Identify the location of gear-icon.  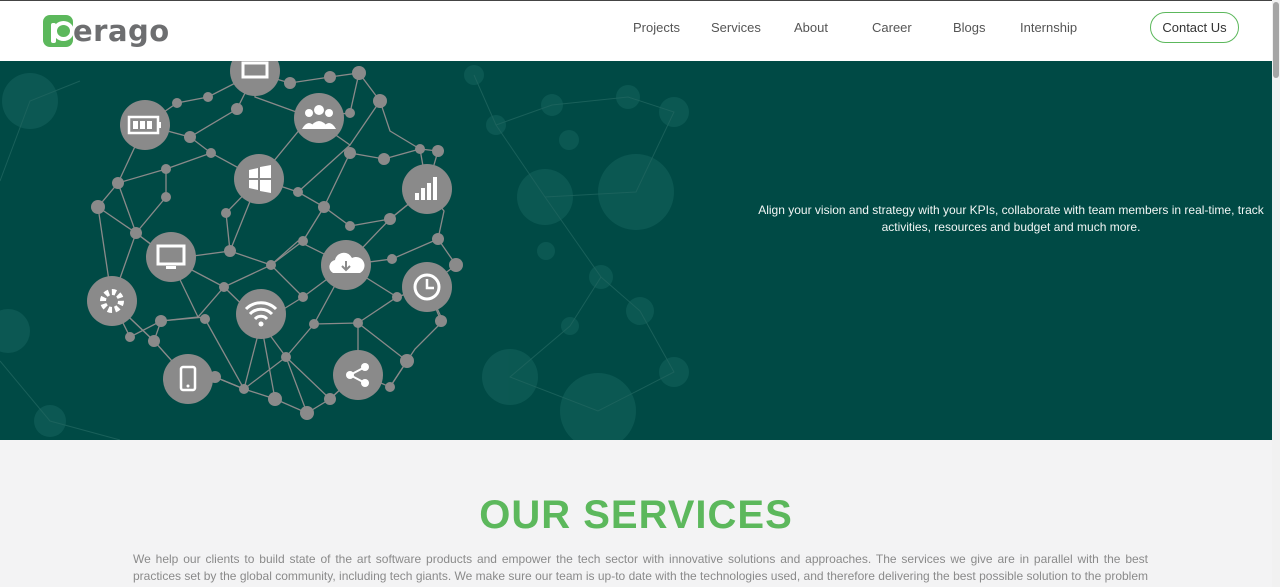
(112, 301).